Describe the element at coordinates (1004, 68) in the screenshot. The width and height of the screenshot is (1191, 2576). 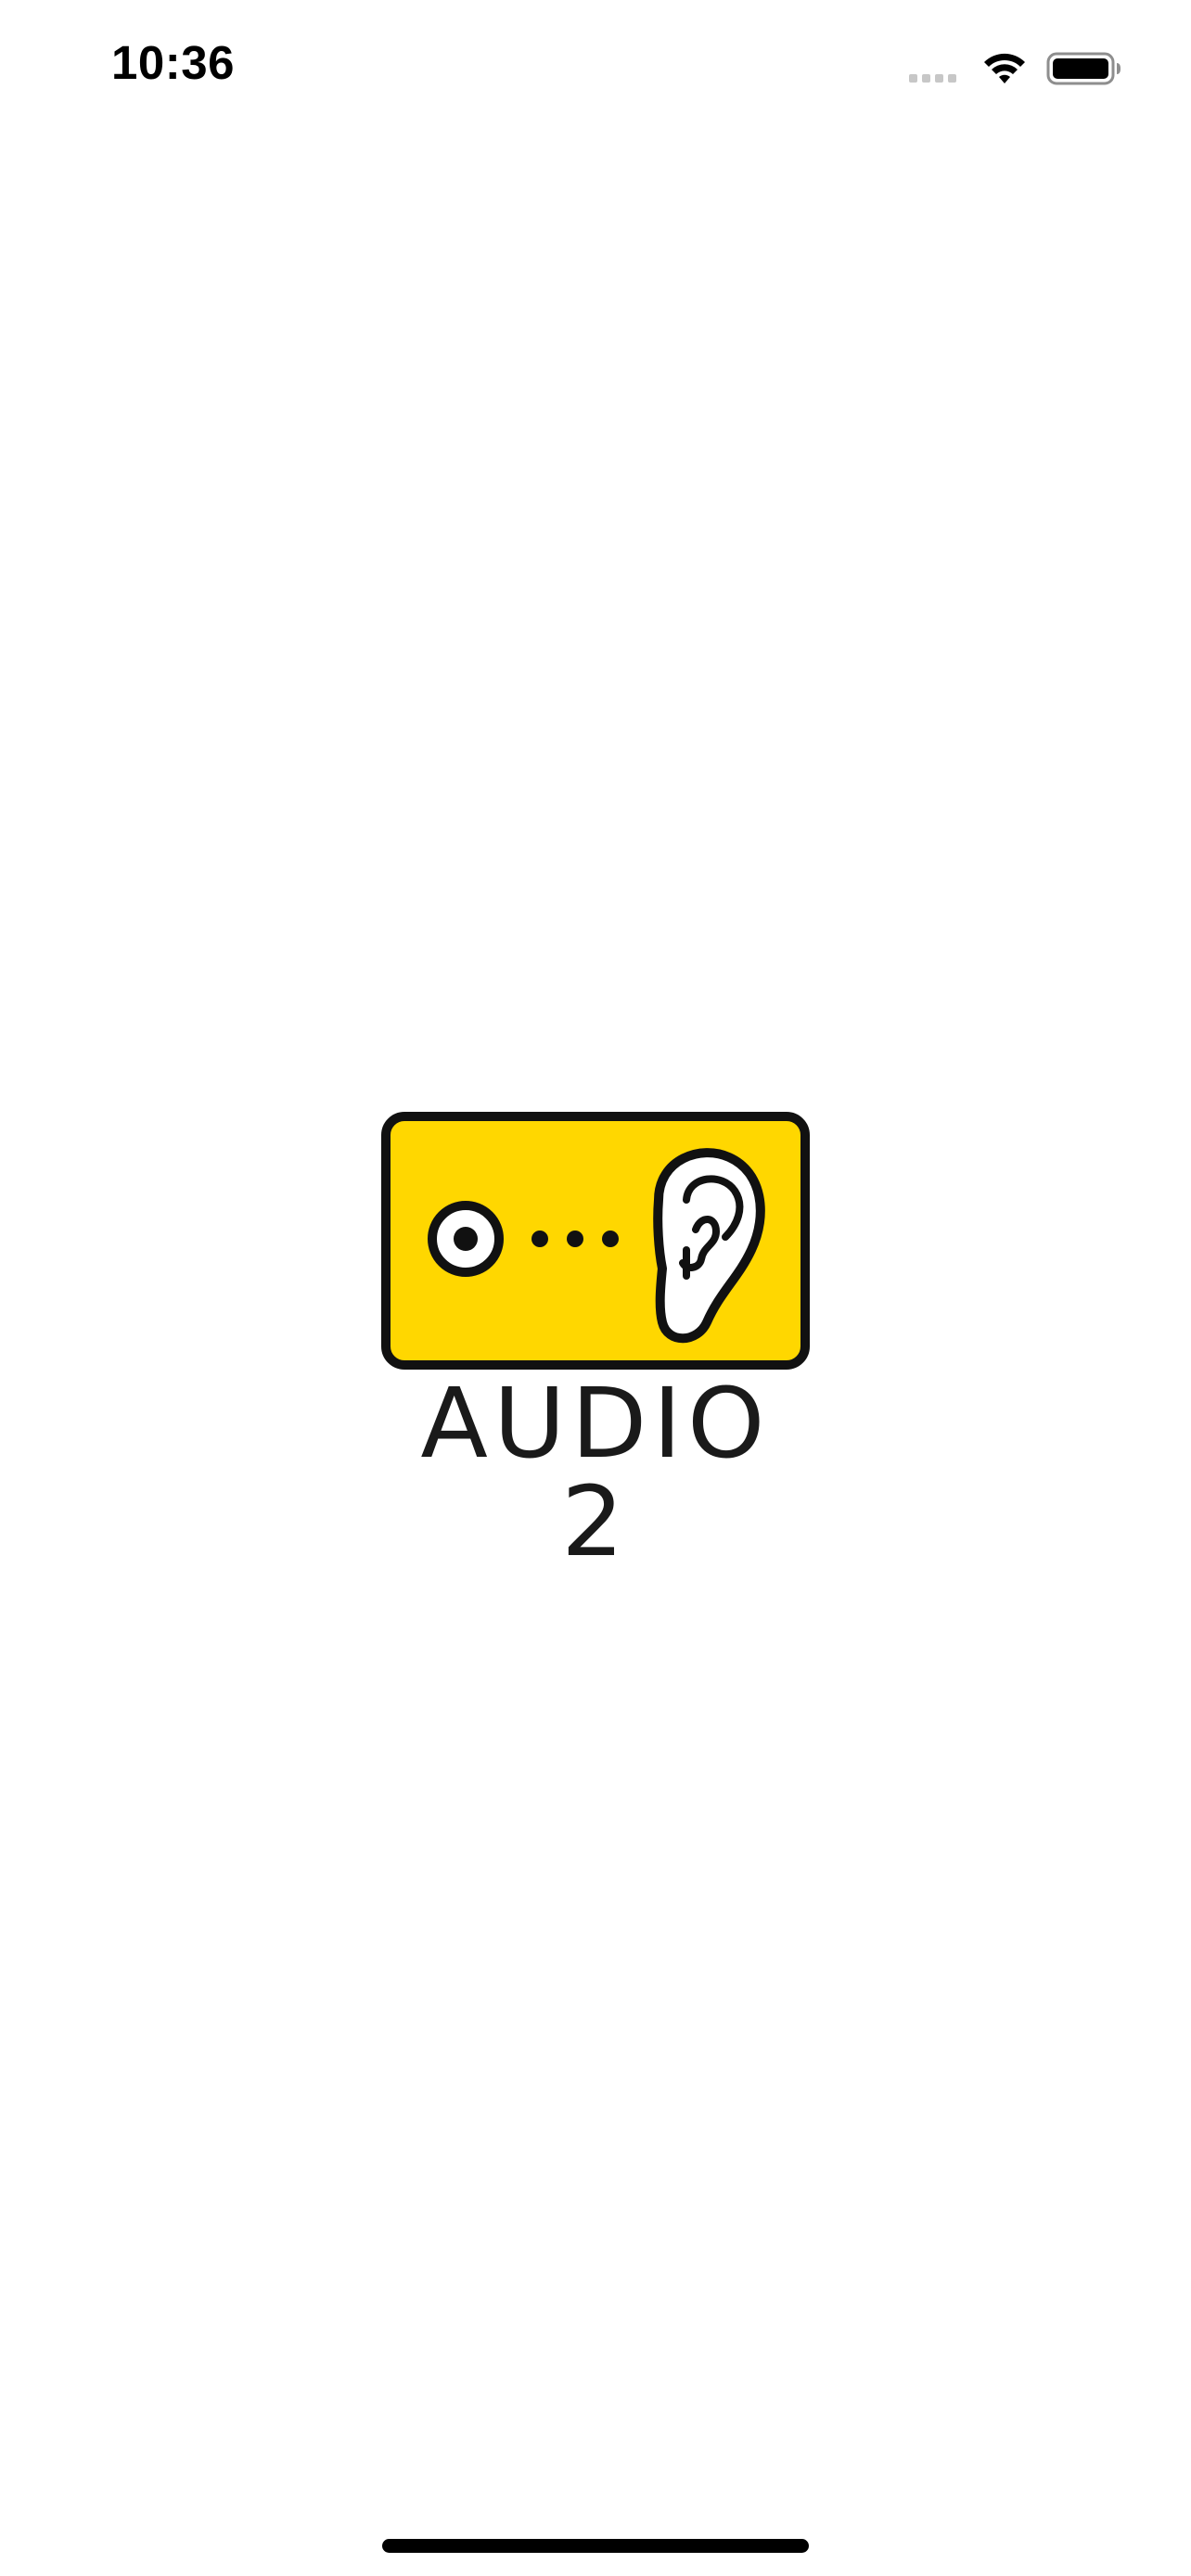
I see `wifi-icon` at that location.